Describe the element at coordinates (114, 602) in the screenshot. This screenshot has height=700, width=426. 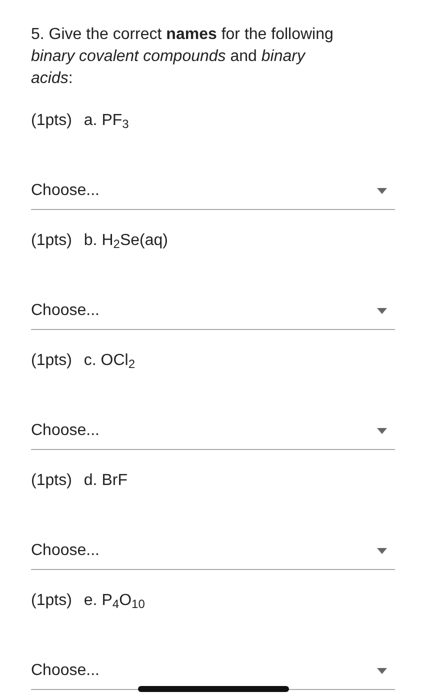
I see `formula-label: e. P$_{4}$O$_{10}$` at that location.